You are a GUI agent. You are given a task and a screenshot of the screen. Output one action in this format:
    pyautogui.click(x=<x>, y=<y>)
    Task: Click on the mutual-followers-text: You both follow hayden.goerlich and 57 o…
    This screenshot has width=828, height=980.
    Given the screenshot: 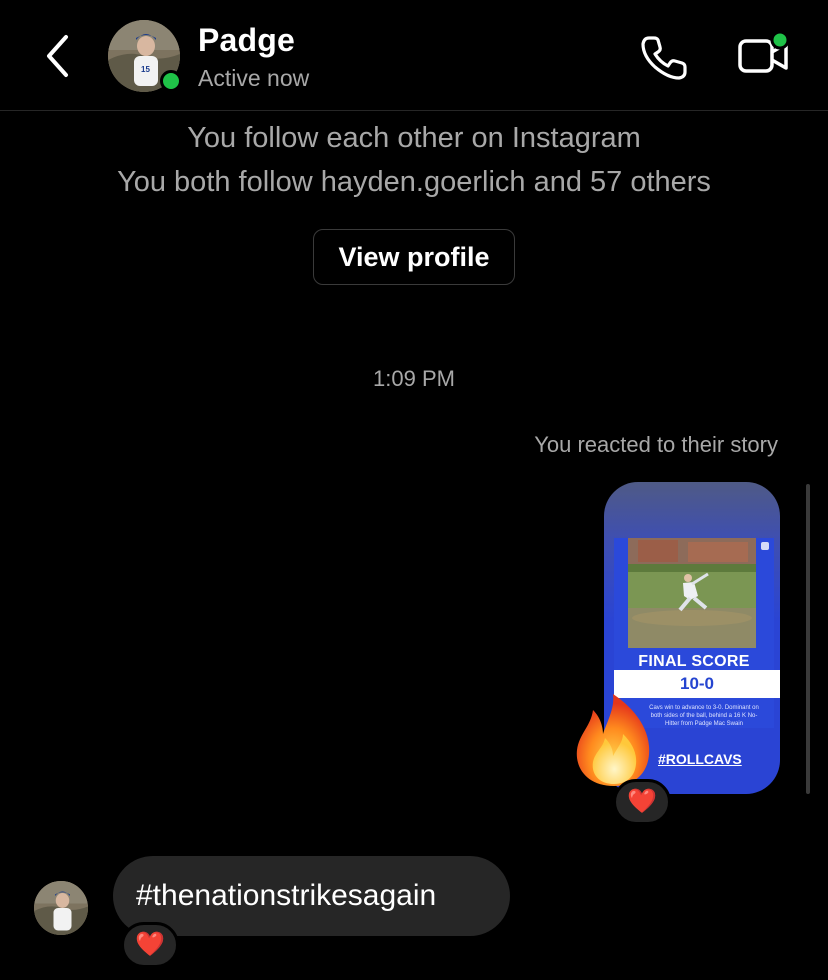 What is the action you would take?
    pyautogui.click(x=414, y=182)
    